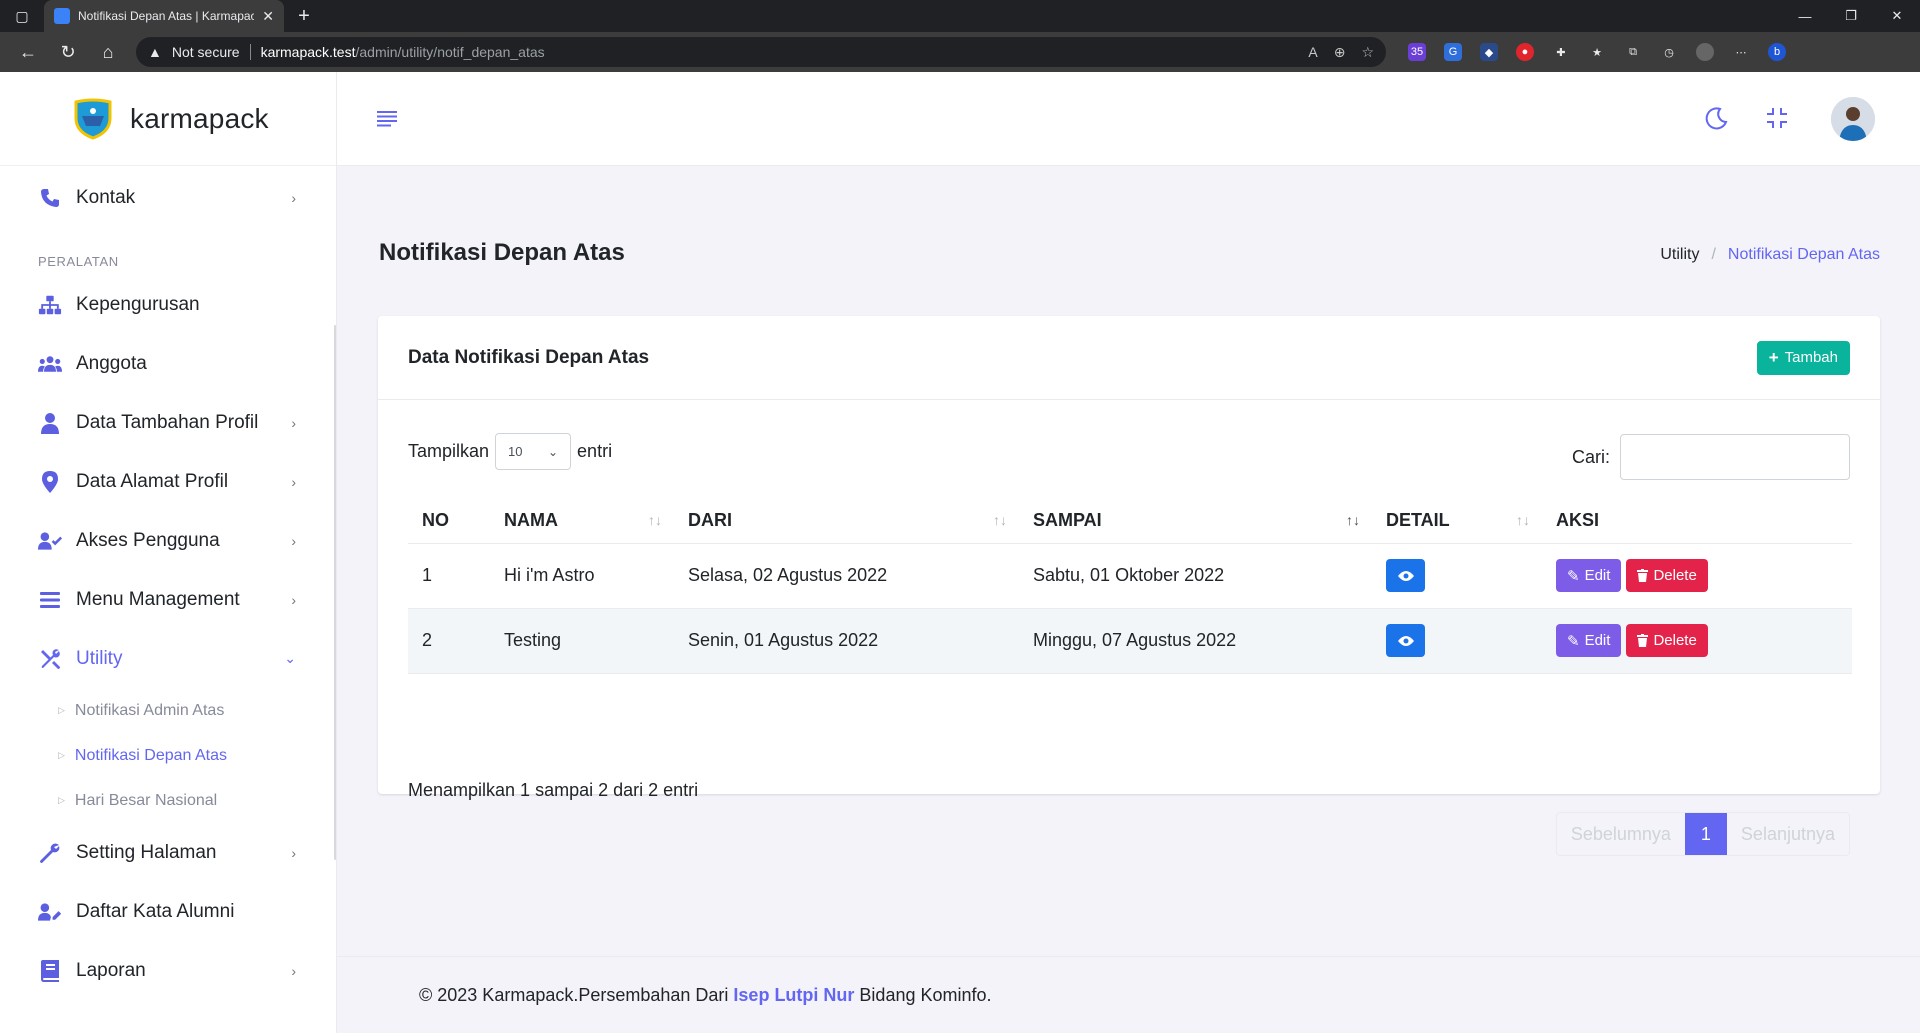  I want to click on more-icon: ⋯, so click(1741, 52).